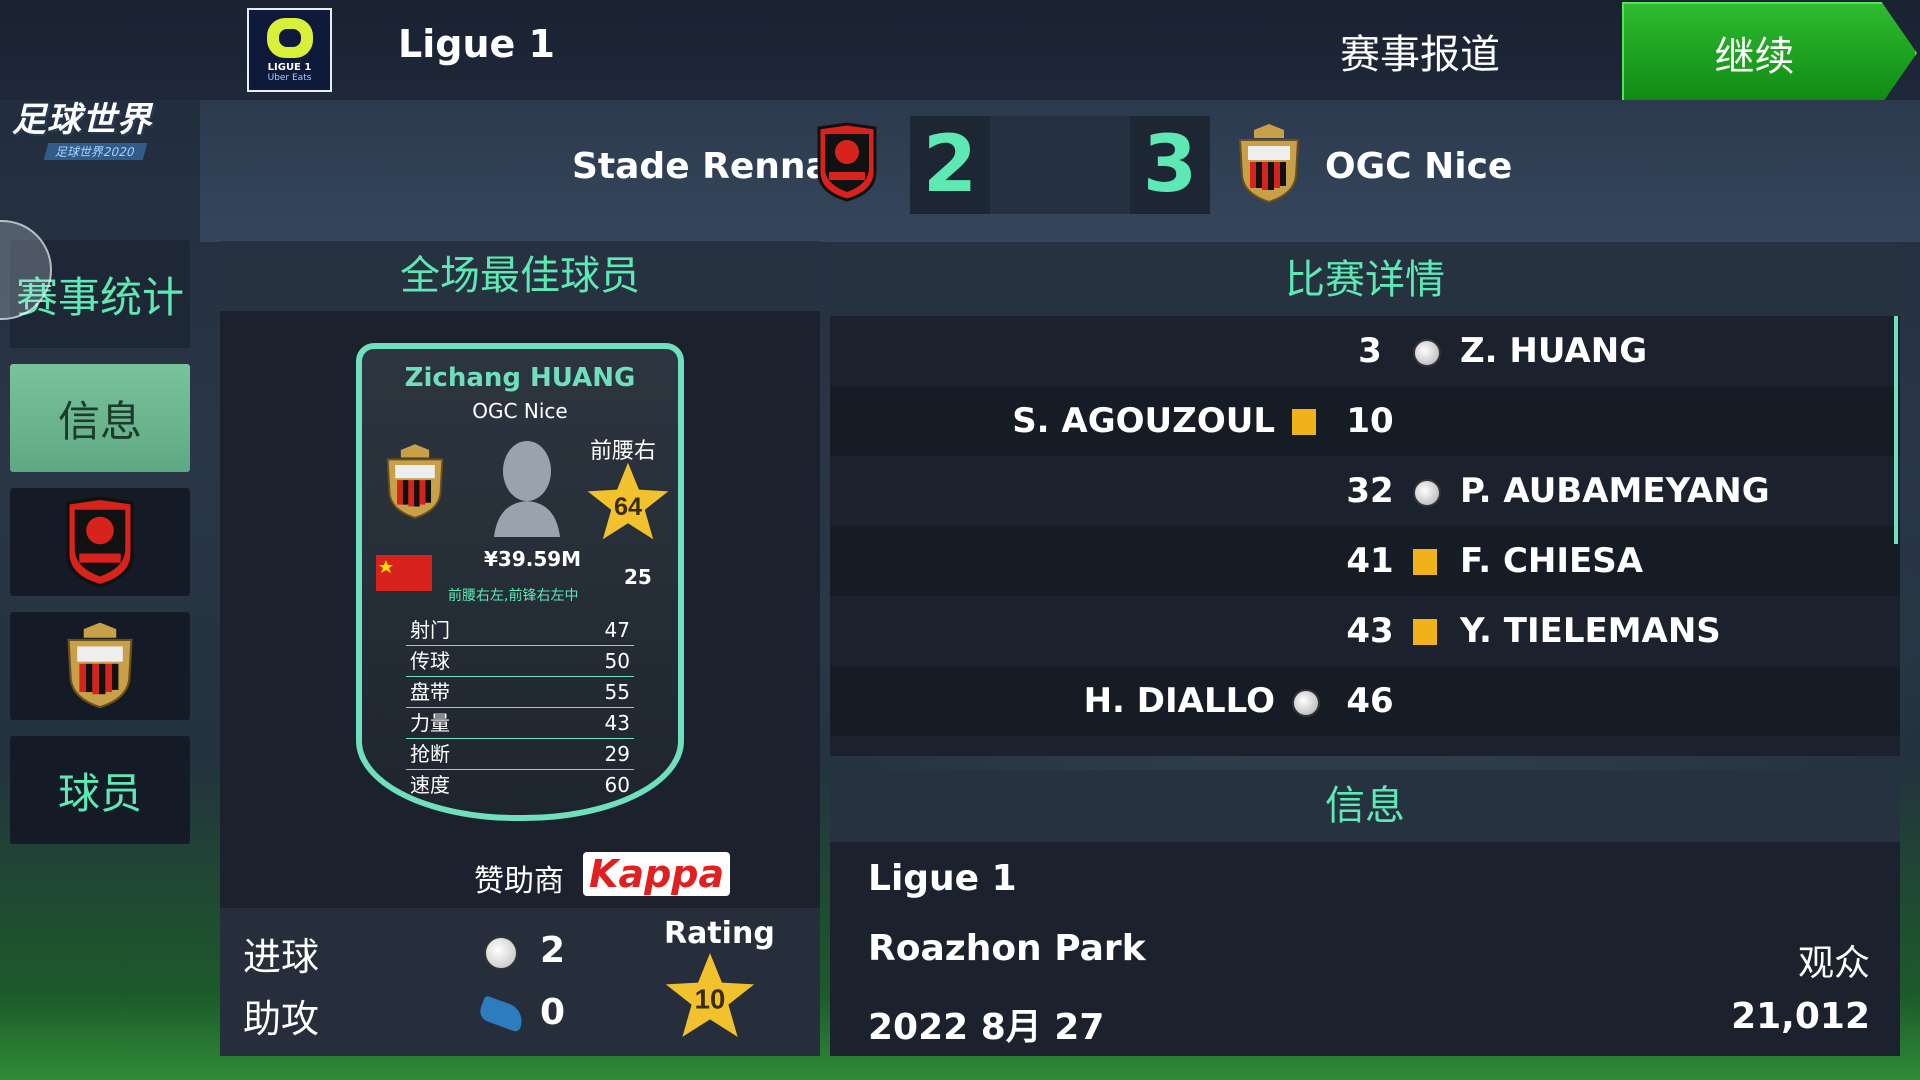 The width and height of the screenshot is (1920, 1080). I want to click on event-row: 32 P. AUBAMEYANG, so click(1365, 491).